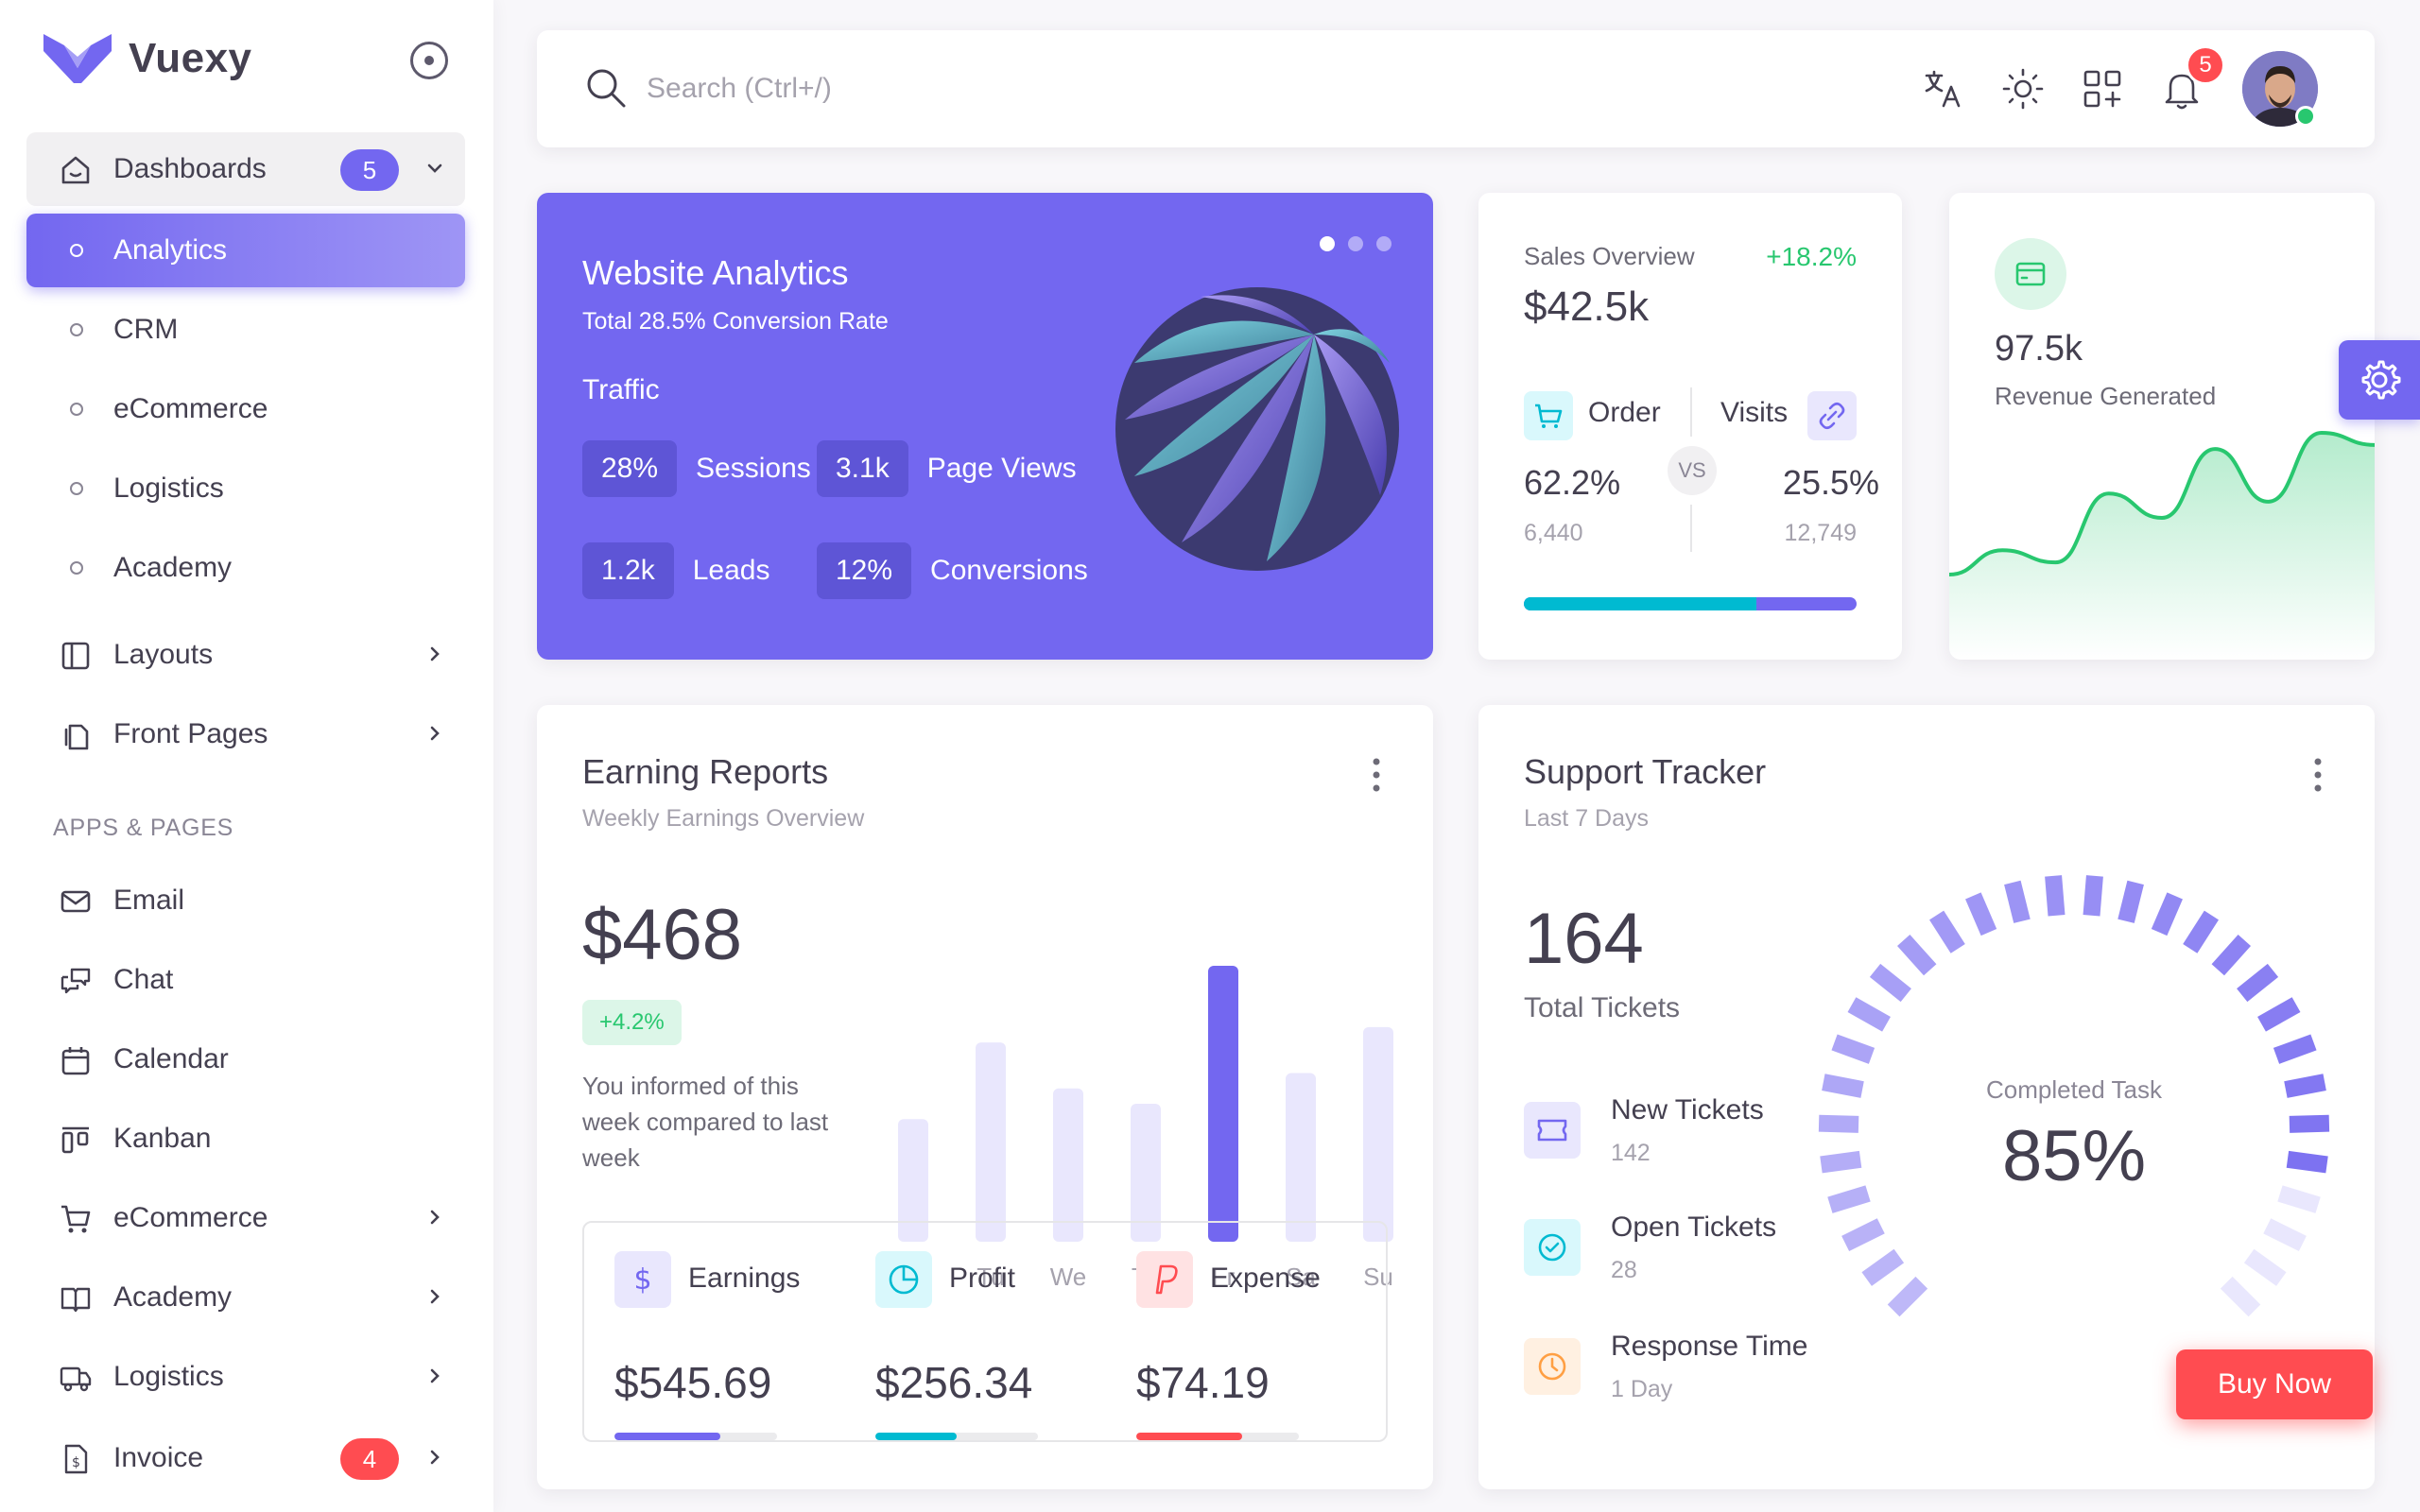 This screenshot has width=2420, height=1512. What do you see at coordinates (245, 980) in the screenshot?
I see `sidebar-item-chat: Chat` at bounding box center [245, 980].